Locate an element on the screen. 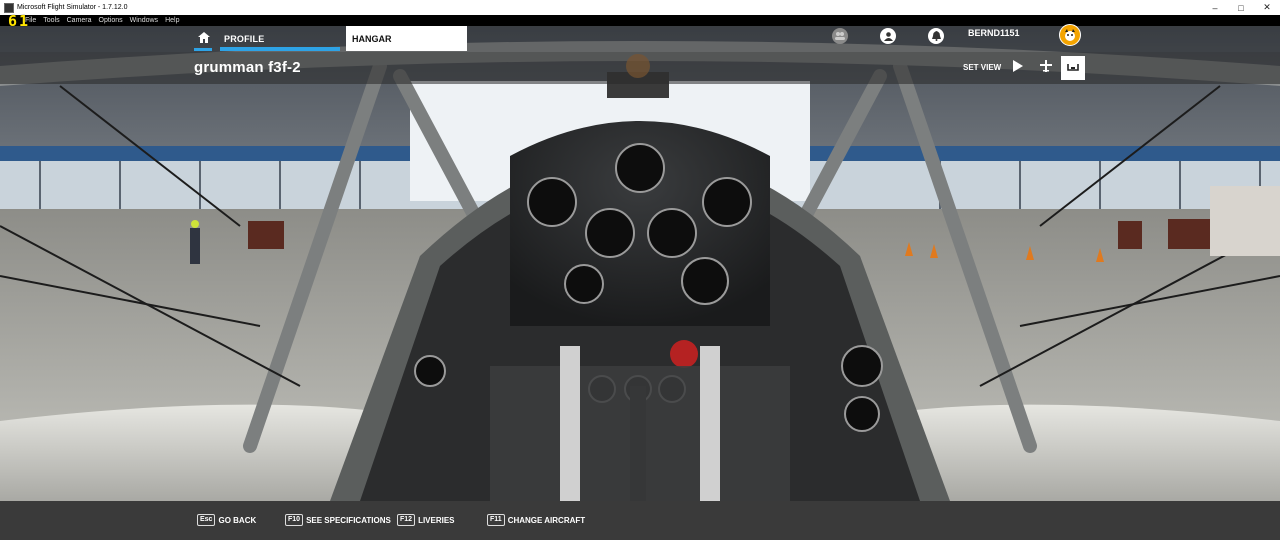 Image resolution: width=1280 pixels, height=540 pixels. action-label: CHANGE AIRCRAFT is located at coordinates (546, 520).